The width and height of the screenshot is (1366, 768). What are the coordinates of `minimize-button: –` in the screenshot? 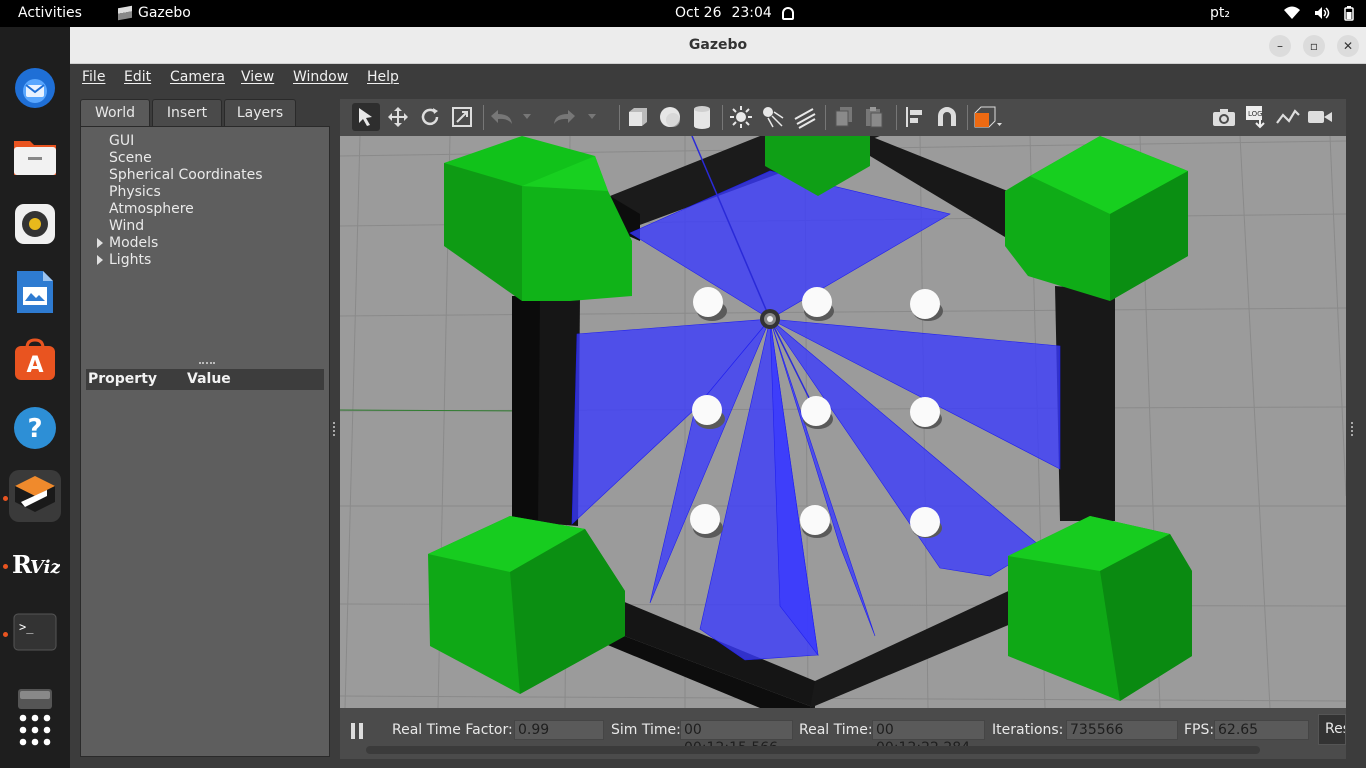 It's located at (1280, 46).